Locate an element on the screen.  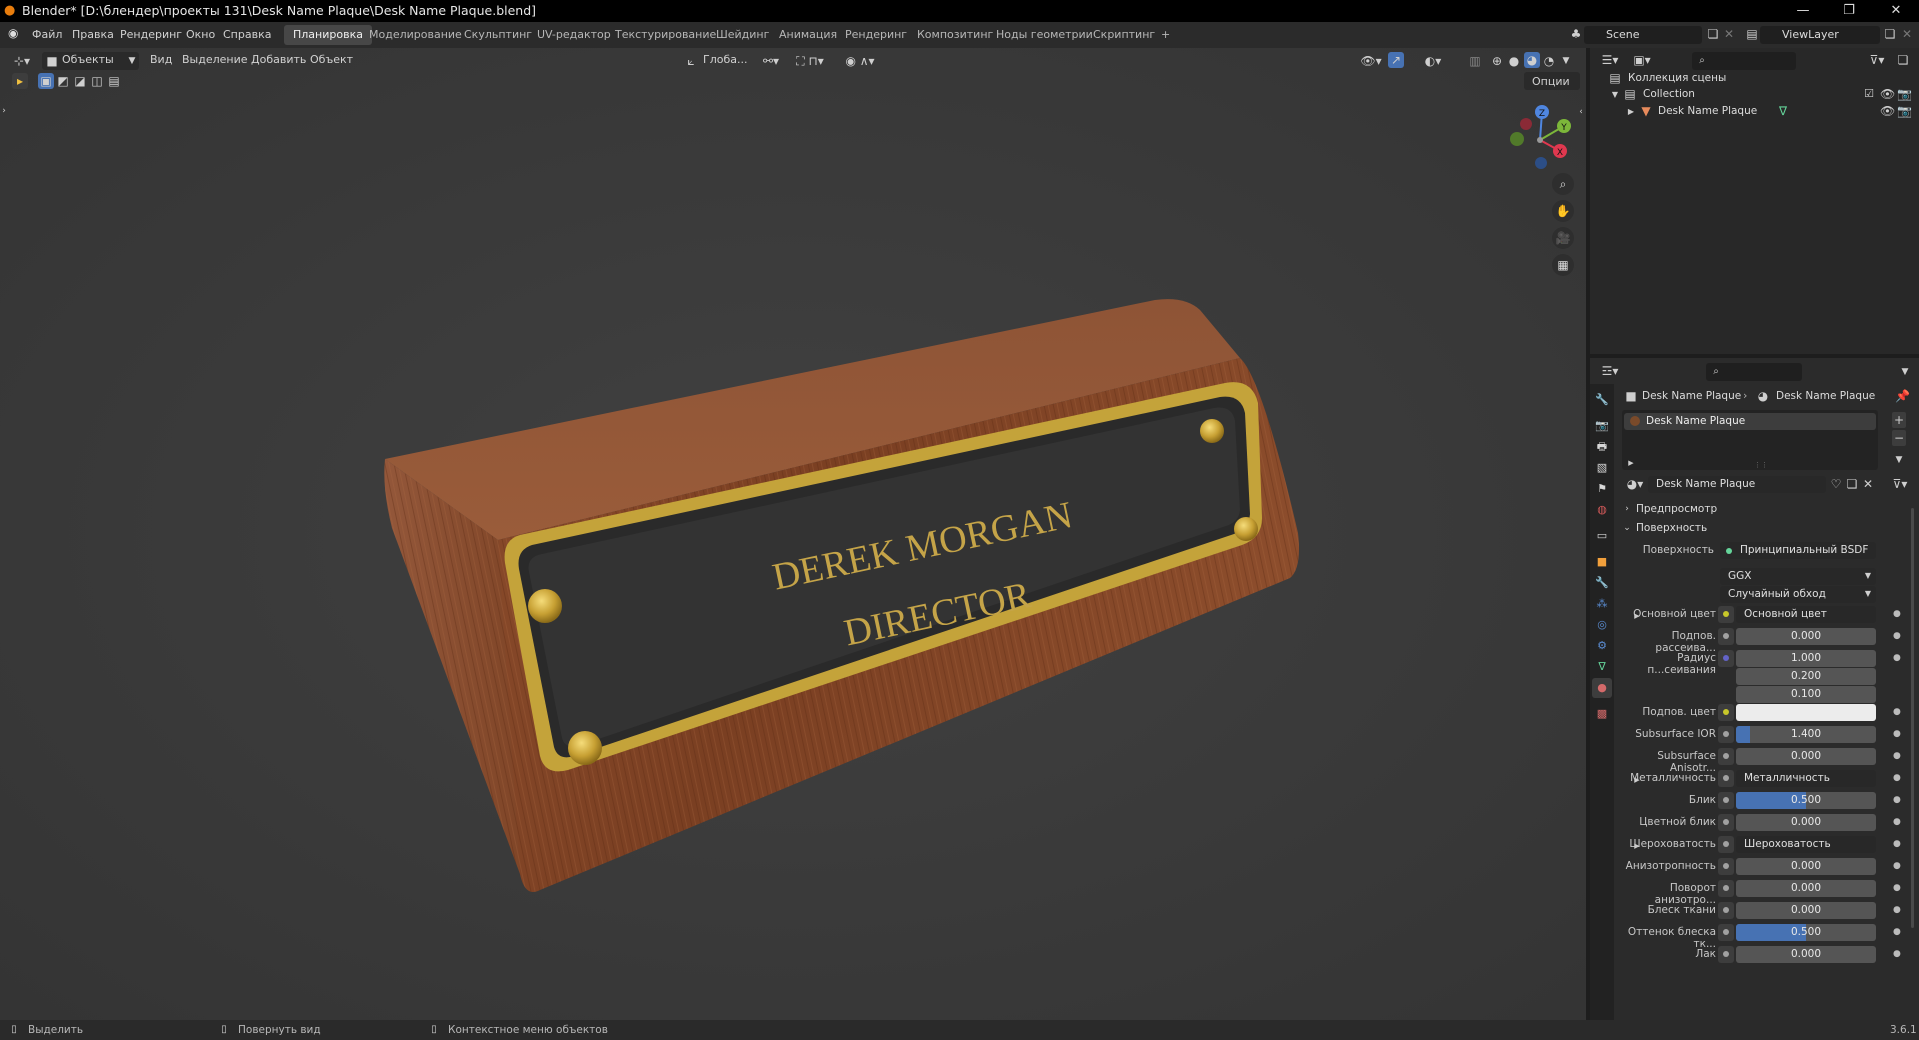
menu-view: Вид is located at coordinates (161, 59).